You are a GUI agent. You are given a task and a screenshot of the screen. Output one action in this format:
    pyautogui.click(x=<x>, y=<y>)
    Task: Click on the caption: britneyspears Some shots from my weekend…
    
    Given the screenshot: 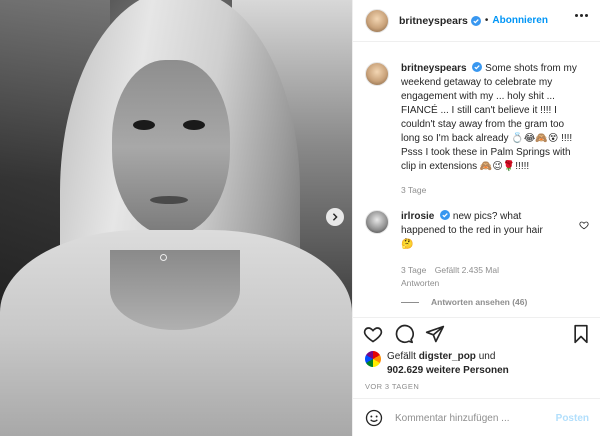 What is the action you would take?
    pyautogui.click(x=471, y=129)
    